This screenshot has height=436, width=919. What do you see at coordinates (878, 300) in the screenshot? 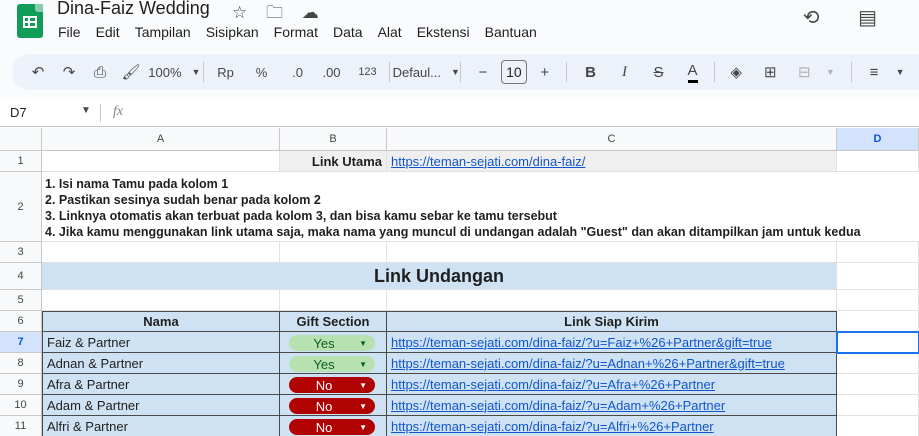
I see `cell-d5` at bounding box center [878, 300].